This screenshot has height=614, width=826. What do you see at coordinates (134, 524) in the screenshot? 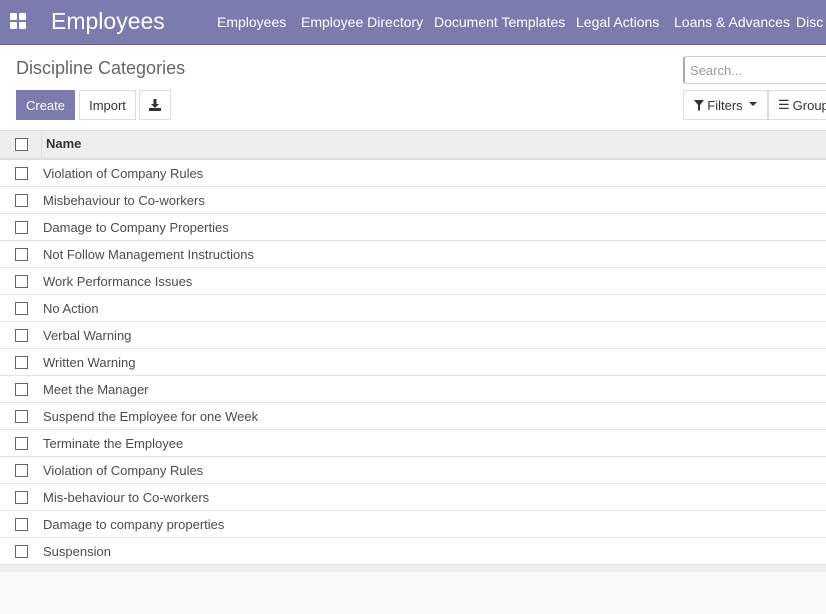
I see `row-name: Damage to company properties` at bounding box center [134, 524].